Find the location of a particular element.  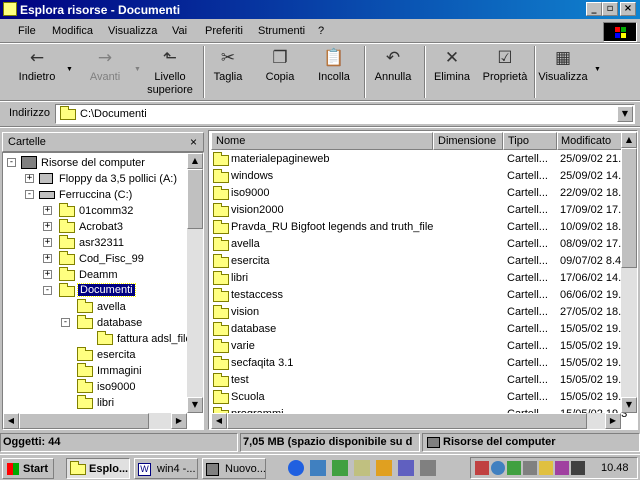

close-pane-icon: × is located at coordinates (193, 142).